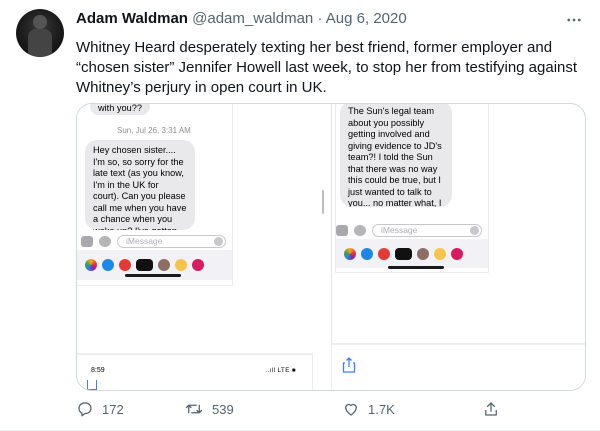 The image size is (600, 431). Describe the element at coordinates (92, 385) in the screenshot. I see `share-icon-small` at that location.